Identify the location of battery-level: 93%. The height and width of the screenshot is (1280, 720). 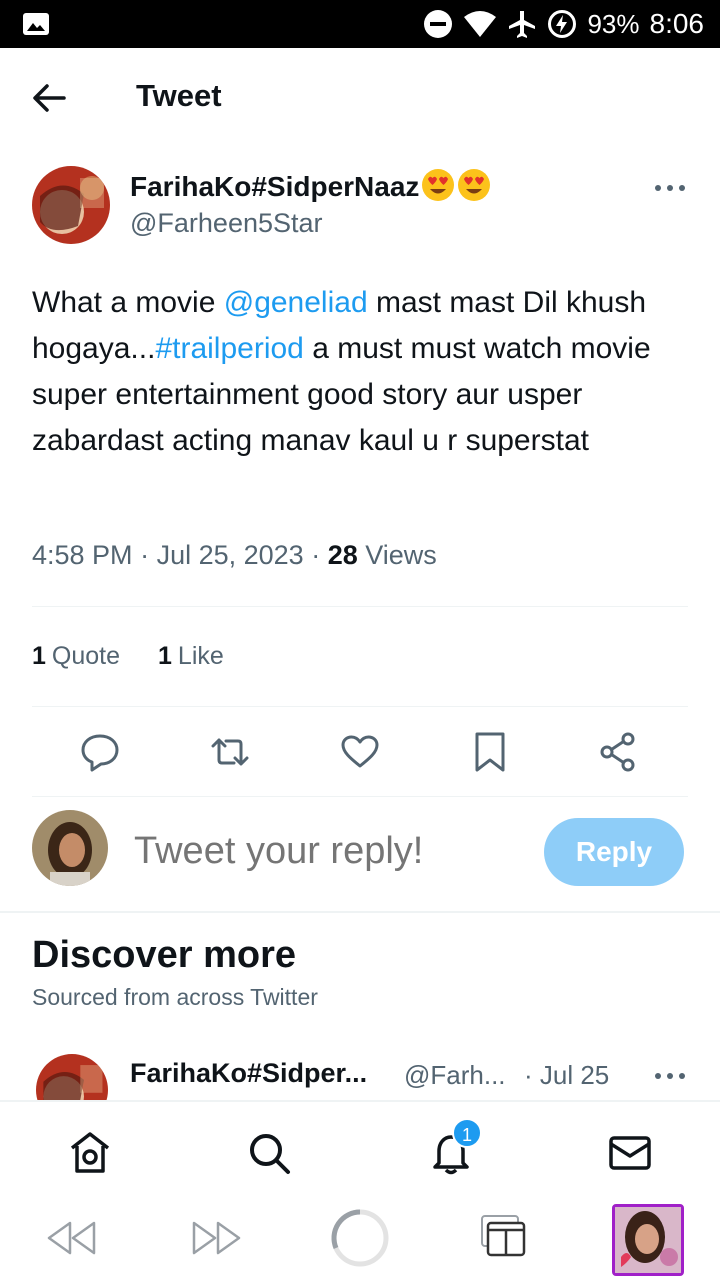
(613, 23).